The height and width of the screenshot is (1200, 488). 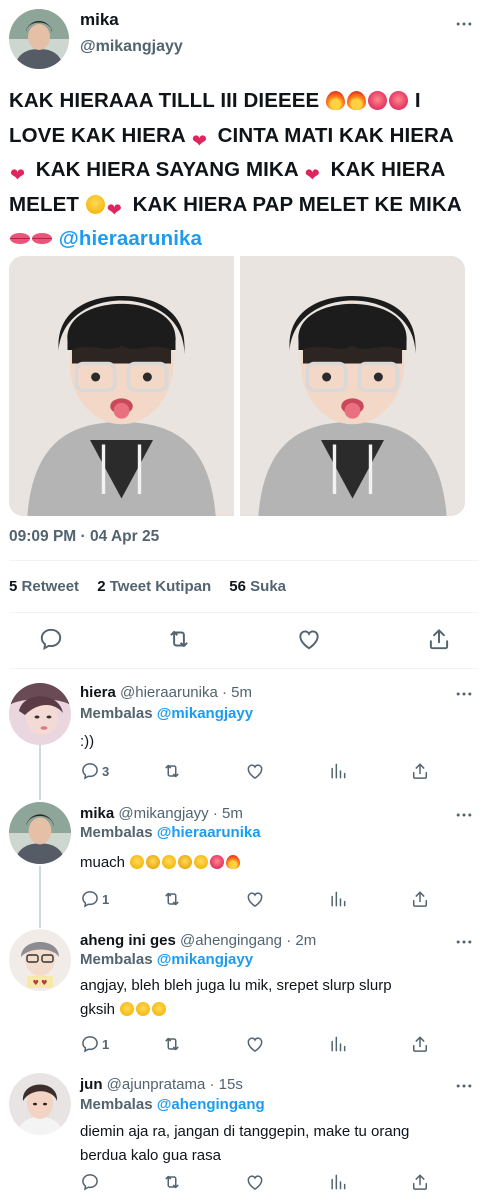 What do you see at coordinates (156, 1084) in the screenshot?
I see `author-handle: @ajunpratama` at bounding box center [156, 1084].